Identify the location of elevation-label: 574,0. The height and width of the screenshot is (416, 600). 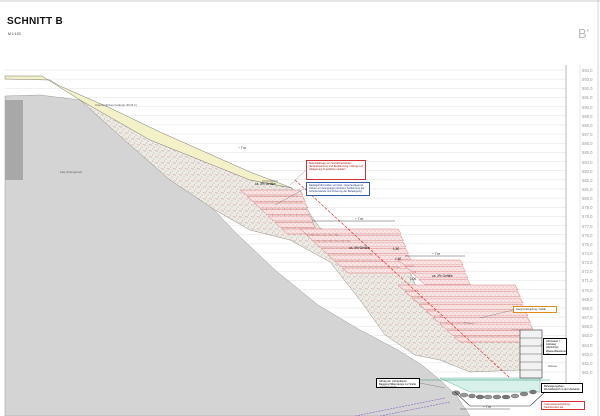
(587, 254).